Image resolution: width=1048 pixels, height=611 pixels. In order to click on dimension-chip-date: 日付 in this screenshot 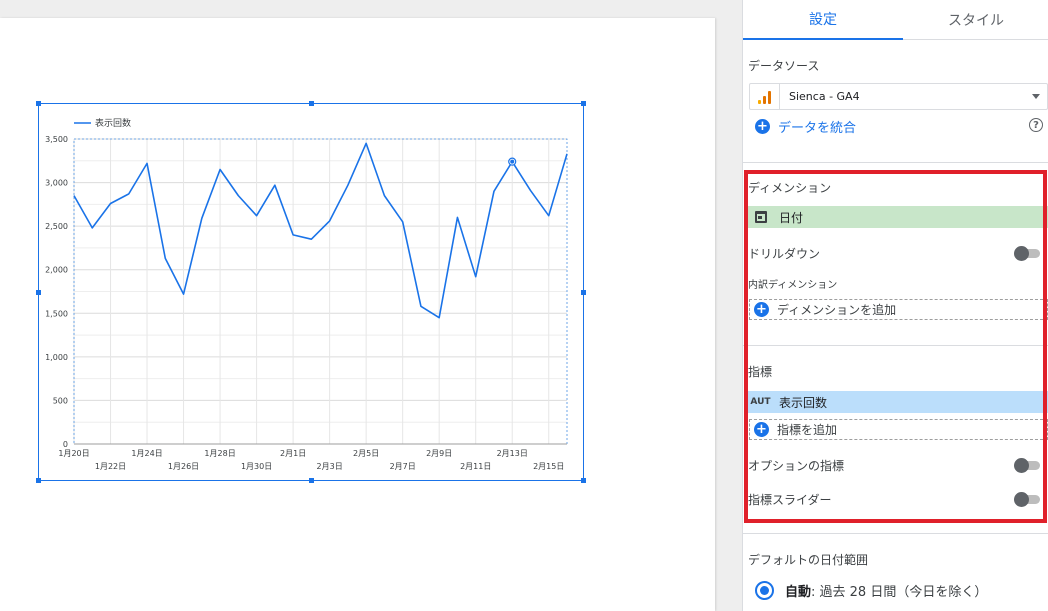, I will do `click(898, 217)`.